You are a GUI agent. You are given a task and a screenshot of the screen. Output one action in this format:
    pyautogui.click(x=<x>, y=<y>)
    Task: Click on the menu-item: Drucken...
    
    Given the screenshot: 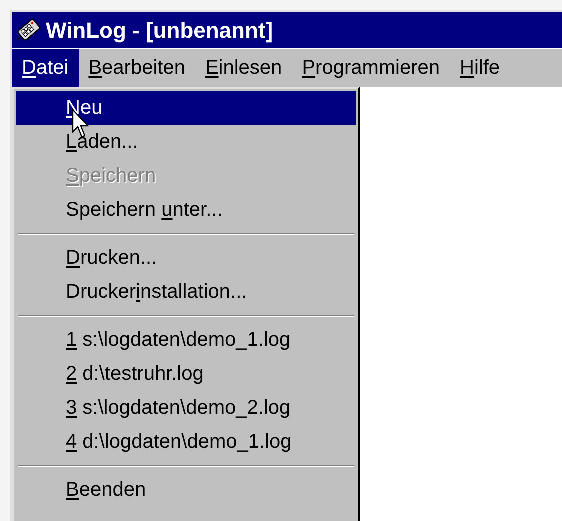 What is the action you would take?
    pyautogui.click(x=186, y=258)
    